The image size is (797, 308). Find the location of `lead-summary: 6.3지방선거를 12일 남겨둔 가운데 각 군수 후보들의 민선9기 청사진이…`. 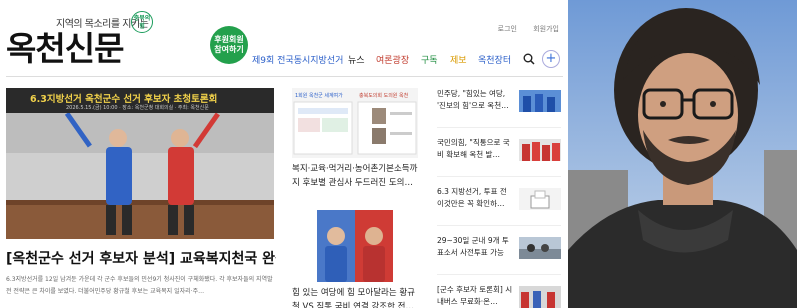

lead-summary: 6.3지방선거를 12일 남겨둔 가운데 각 군수 후보들의 민선9기 청사진이… is located at coordinates (139, 285).